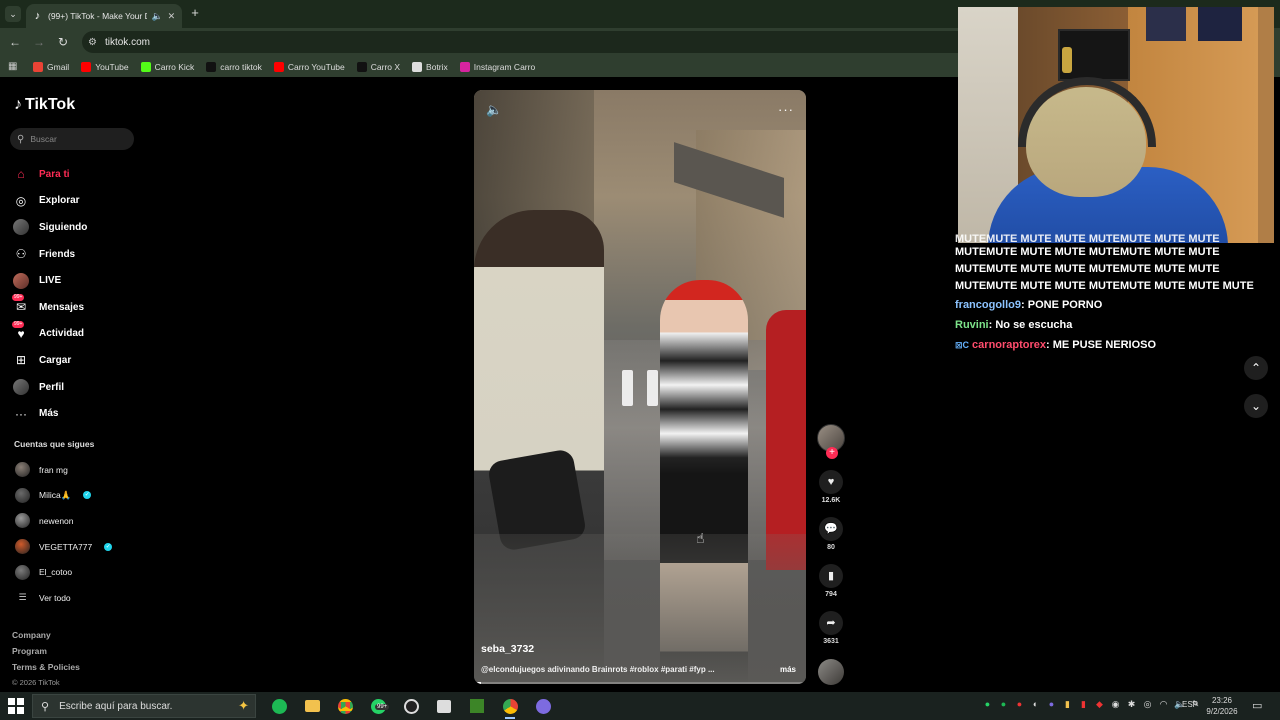  Describe the element at coordinates (1190, 704) in the screenshot. I see `language-indicator: ESP` at that location.